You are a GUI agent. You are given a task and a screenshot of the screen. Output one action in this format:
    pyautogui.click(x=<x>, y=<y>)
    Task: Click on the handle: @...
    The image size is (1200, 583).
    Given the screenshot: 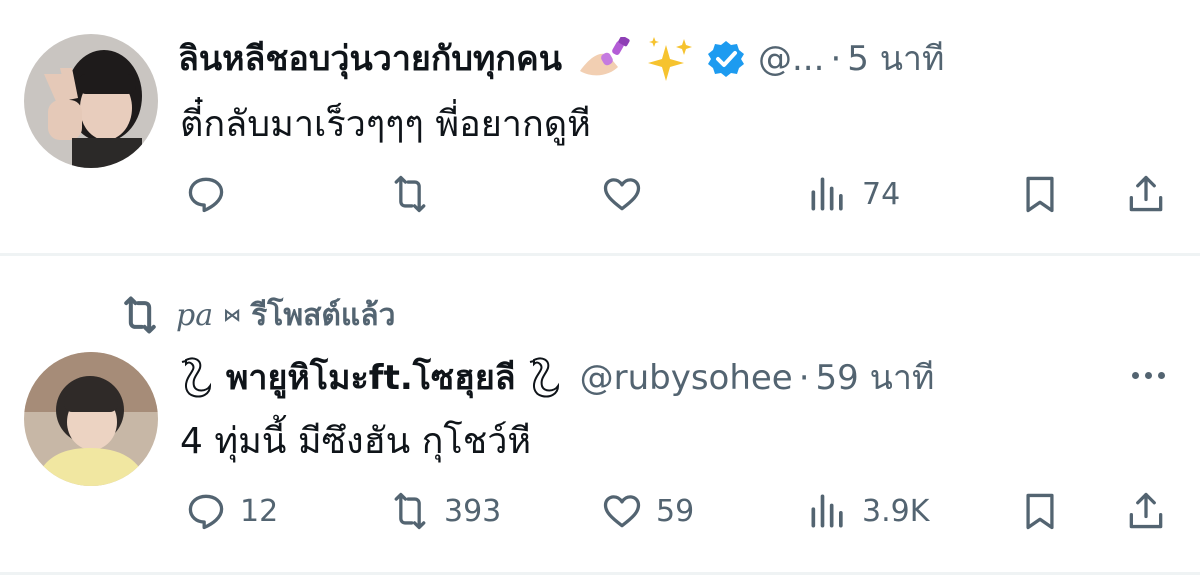 What is the action you would take?
    pyautogui.click(x=791, y=59)
    